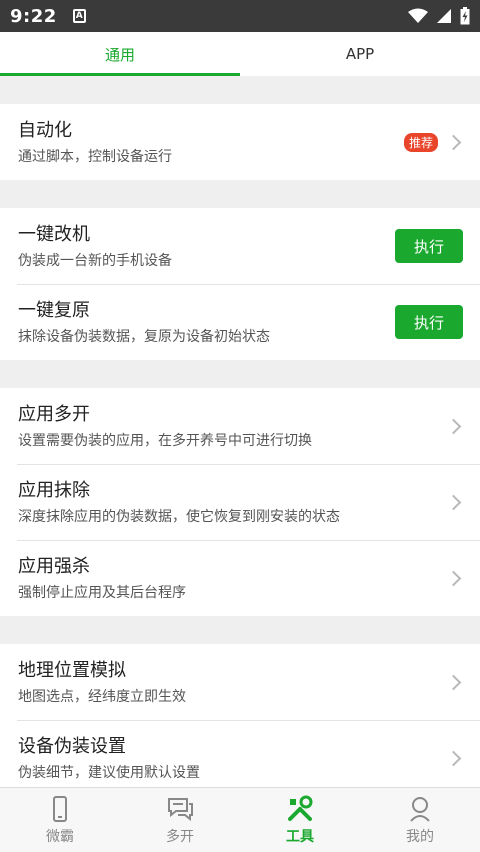  I want to click on nav-tools: 工具, so click(300, 820).